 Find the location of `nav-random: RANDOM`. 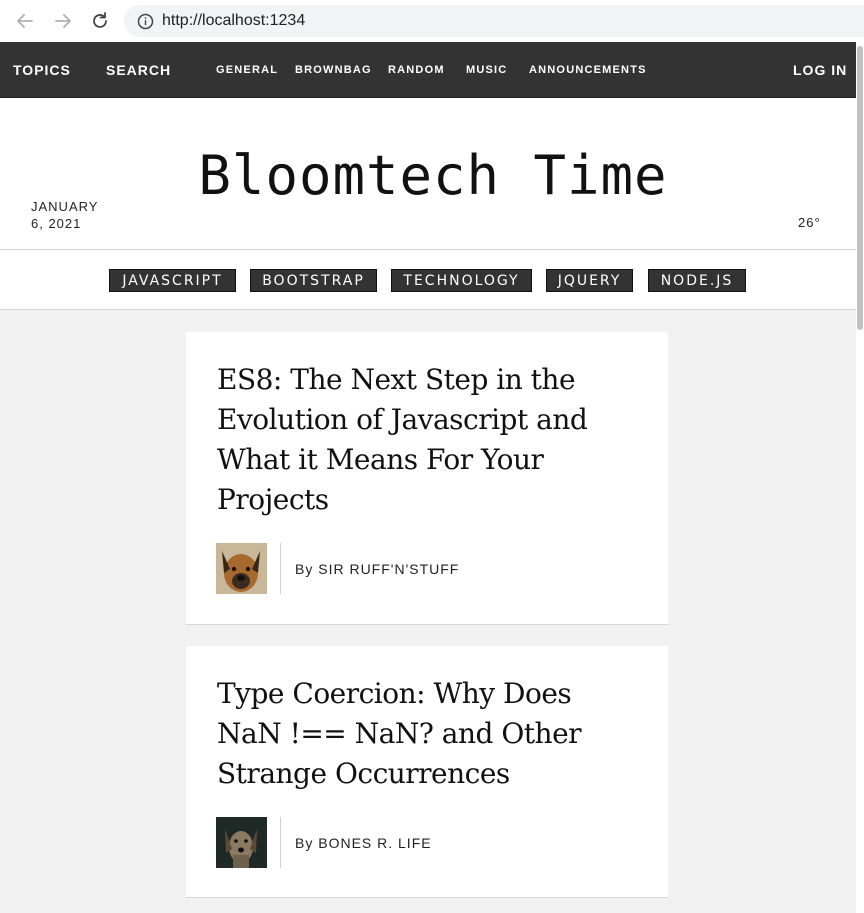

nav-random: RANDOM is located at coordinates (416, 70).